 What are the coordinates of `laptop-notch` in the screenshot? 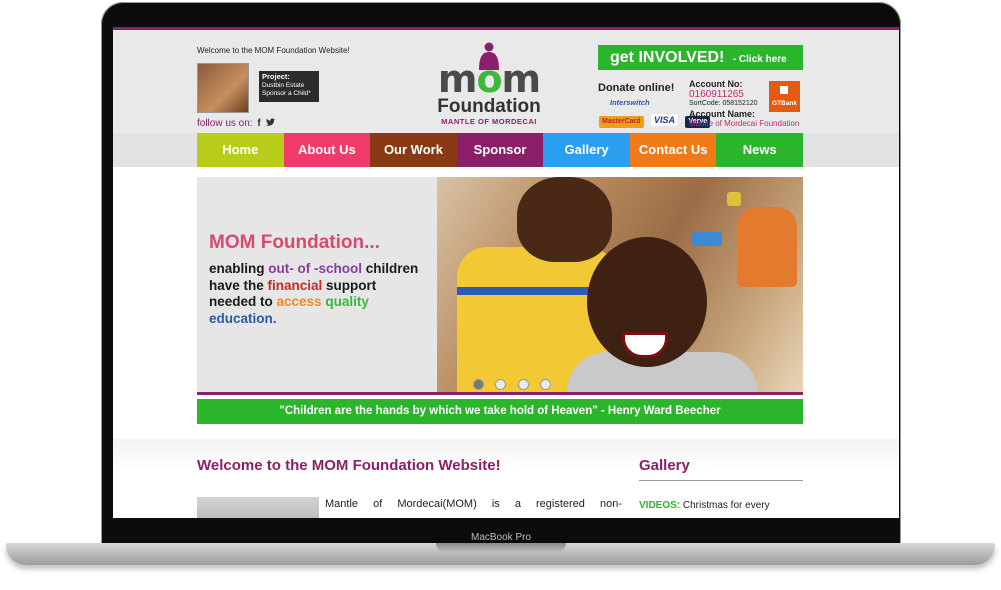 It's located at (501, 547).